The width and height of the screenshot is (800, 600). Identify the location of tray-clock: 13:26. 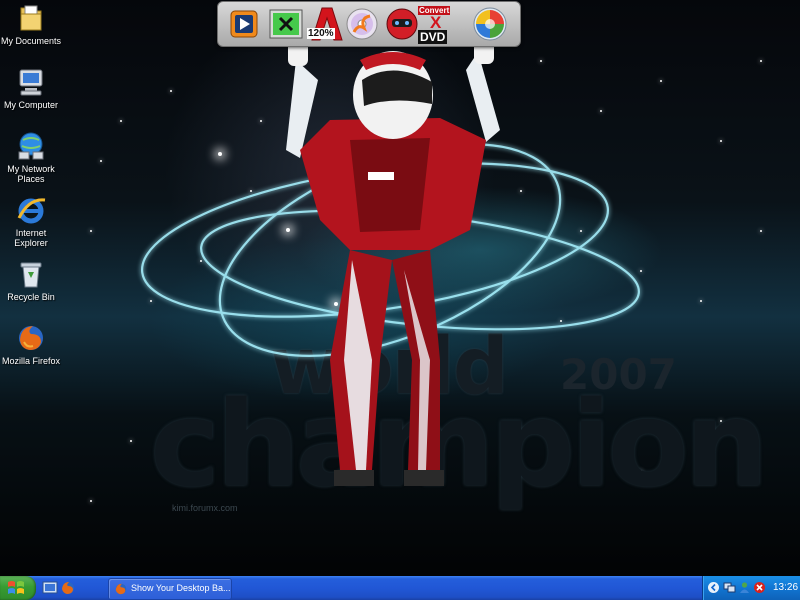
(785, 587).